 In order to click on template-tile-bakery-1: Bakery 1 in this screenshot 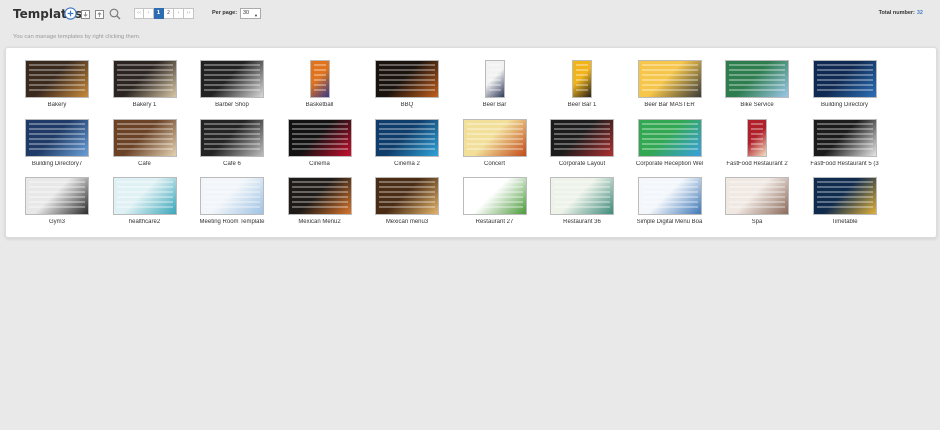, I will do `click(145, 87)`.